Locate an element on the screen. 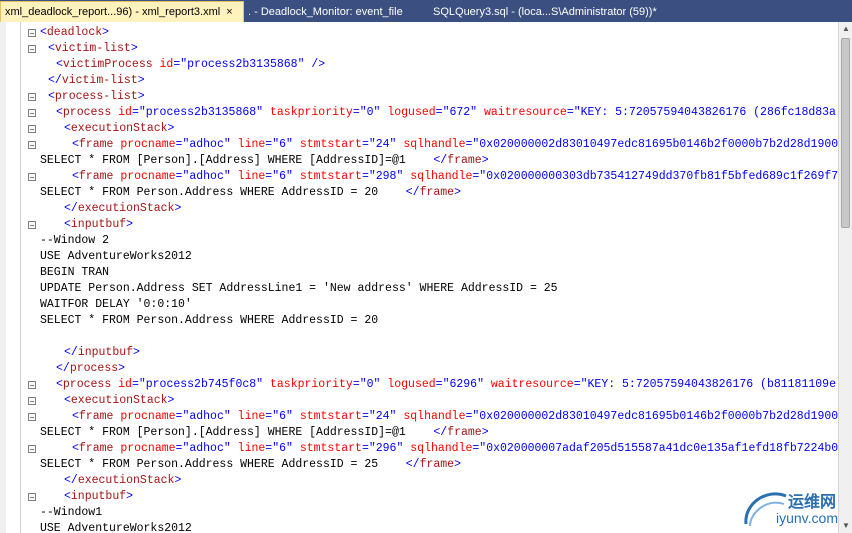 This screenshot has width=852, height=533. code-line: <process-list> is located at coordinates (96, 96).